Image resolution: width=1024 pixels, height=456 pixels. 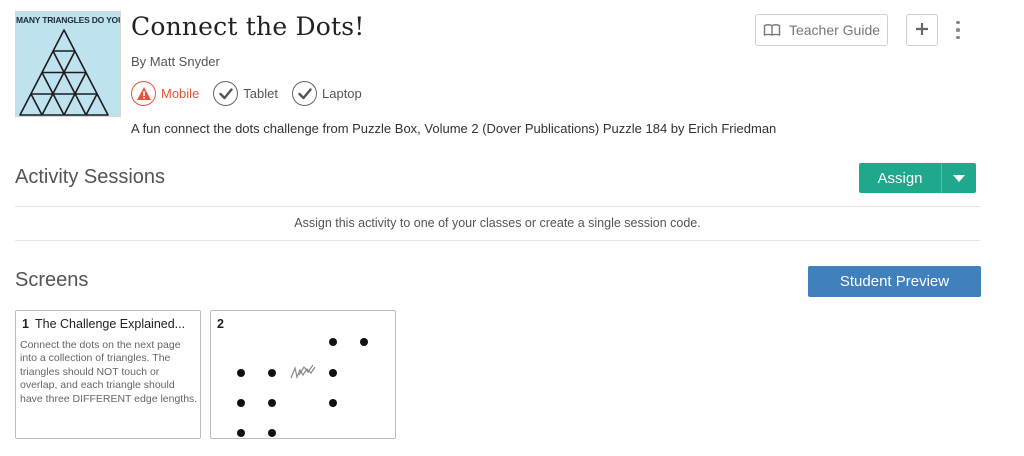 I want to click on book-icon, so click(x=772, y=30).